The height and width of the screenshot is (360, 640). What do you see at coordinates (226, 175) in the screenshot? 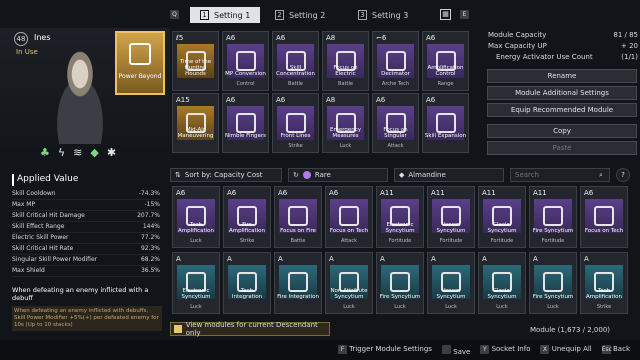
I see `sort-dropdown: ⇅ Sort by: Capacity Cost` at bounding box center [226, 175].